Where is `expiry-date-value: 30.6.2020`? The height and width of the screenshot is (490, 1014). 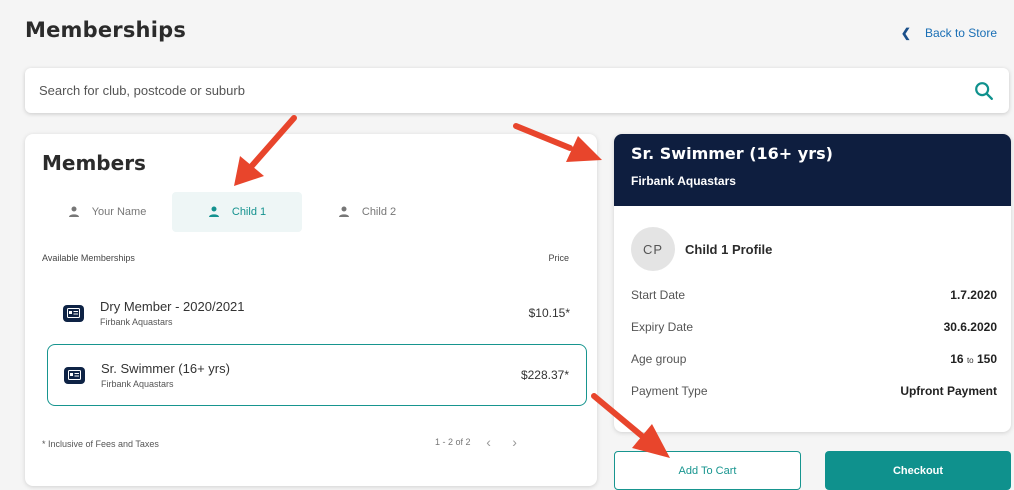
expiry-date-value: 30.6.2020 is located at coordinates (970, 327).